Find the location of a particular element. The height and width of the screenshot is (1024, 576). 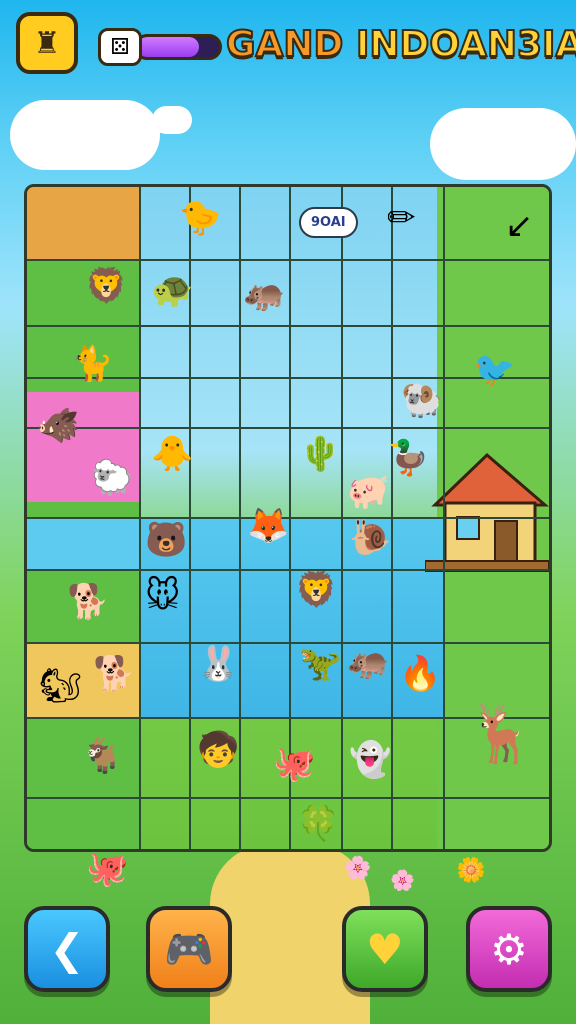

snail-sprite: 🐌 is located at coordinates (370, 538).